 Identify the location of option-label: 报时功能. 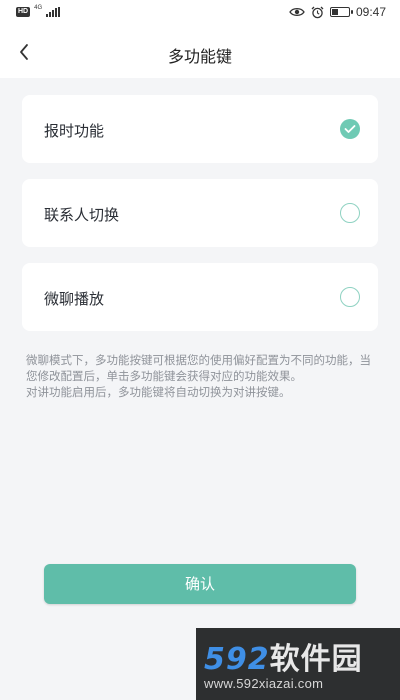
(74, 131).